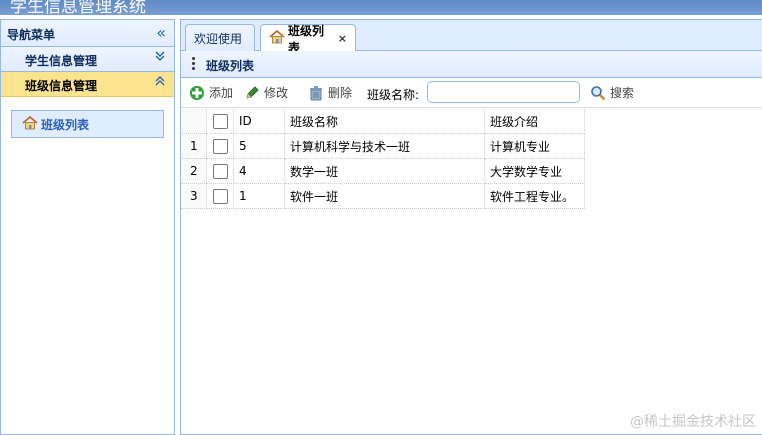  I want to click on column-header-name: 班级名称, so click(385, 121).